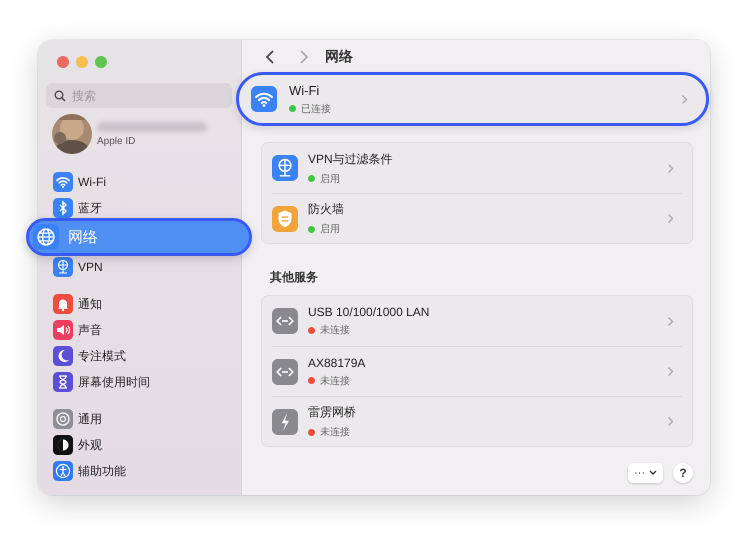  I want to click on service-row: USB 10/100/1000 LAN 未连接, so click(477, 321).